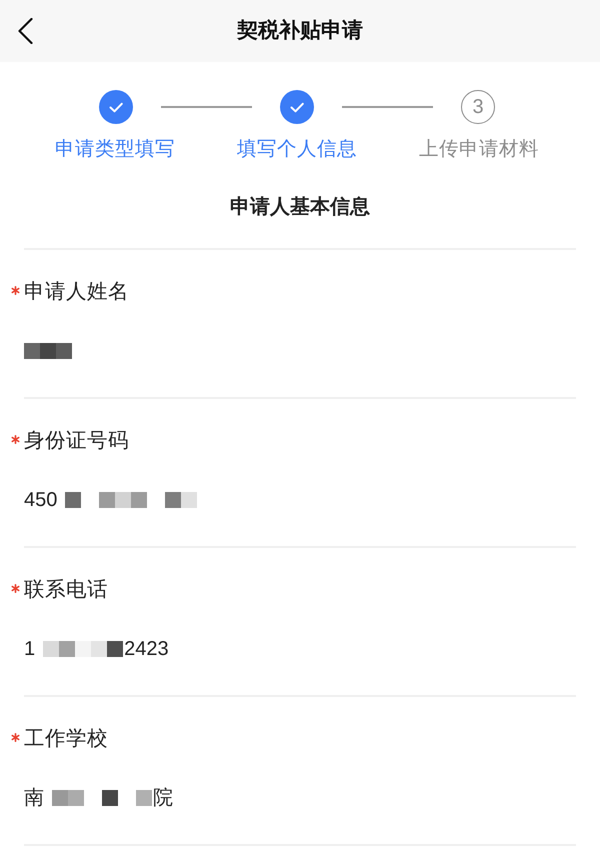 The height and width of the screenshot is (849, 600). What do you see at coordinates (300, 207) in the screenshot?
I see `section-title: 申请人基本信息` at bounding box center [300, 207].